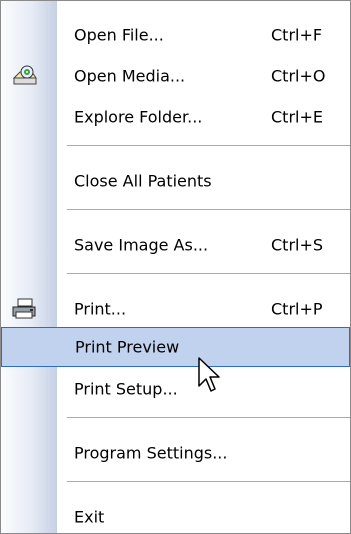 This screenshot has width=351, height=534. I want to click on menu-item-shortcut: Ctrl+F, so click(297, 35).